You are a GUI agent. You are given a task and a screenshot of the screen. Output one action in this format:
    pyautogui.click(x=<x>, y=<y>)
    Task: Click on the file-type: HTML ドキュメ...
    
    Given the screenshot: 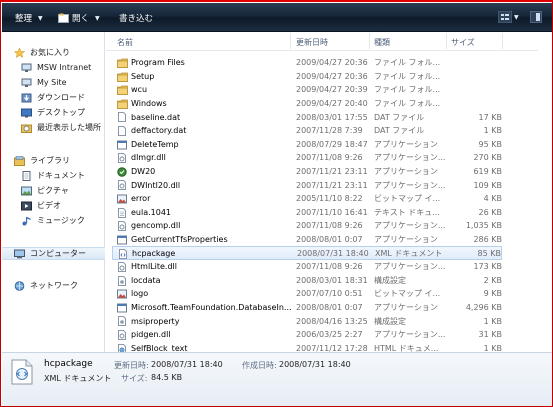 What is the action you would take?
    pyautogui.click(x=406, y=347)
    